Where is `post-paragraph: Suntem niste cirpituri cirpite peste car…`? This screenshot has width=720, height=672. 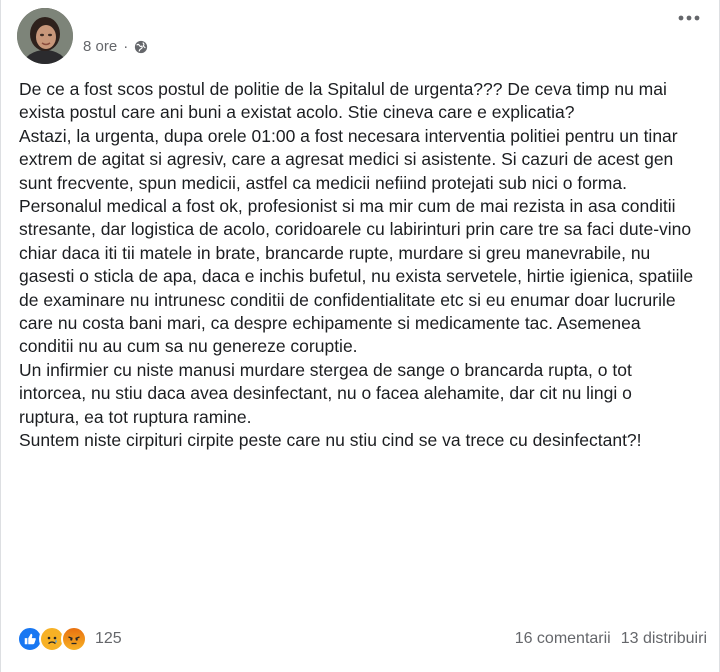 post-paragraph: Suntem niste cirpituri cirpite peste car… is located at coordinates (330, 440).